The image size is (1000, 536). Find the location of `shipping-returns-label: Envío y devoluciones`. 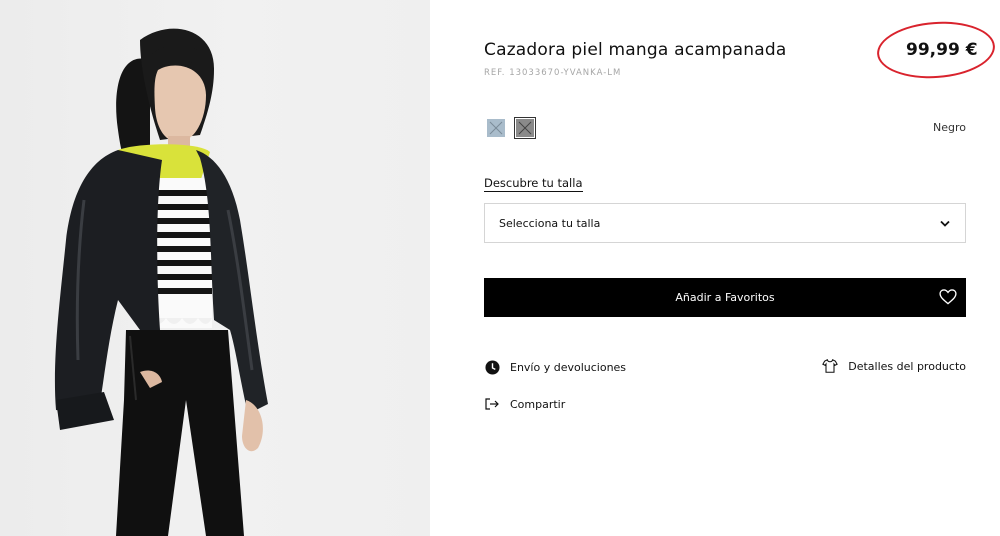

shipping-returns-label: Envío y devoluciones is located at coordinates (568, 367).